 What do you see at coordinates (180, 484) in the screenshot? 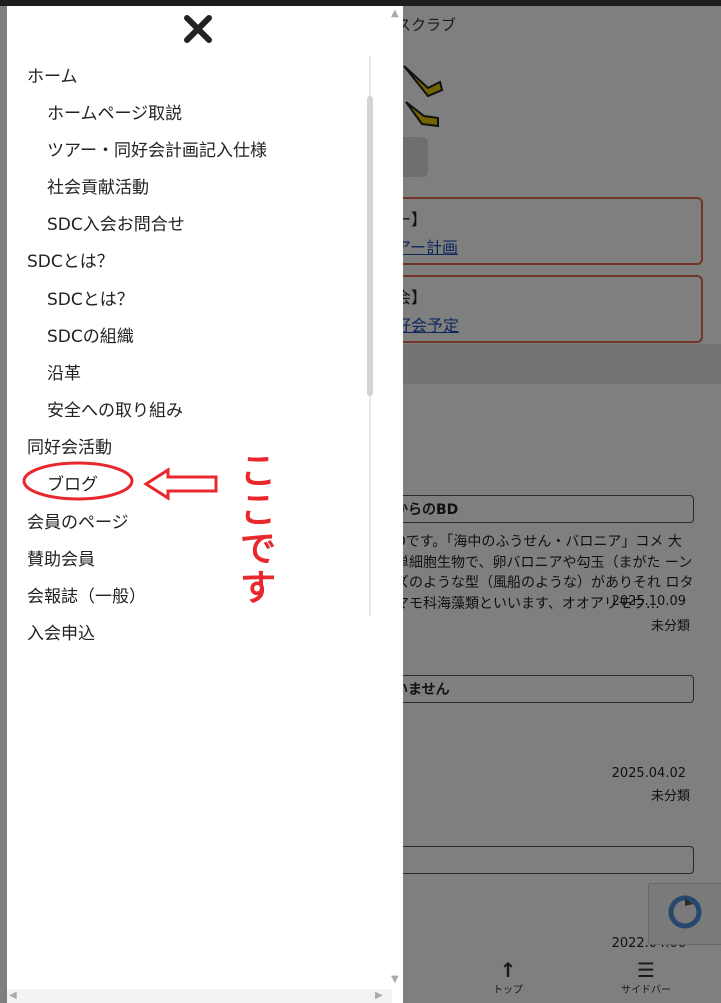
I see `left-arrow-icon` at bounding box center [180, 484].